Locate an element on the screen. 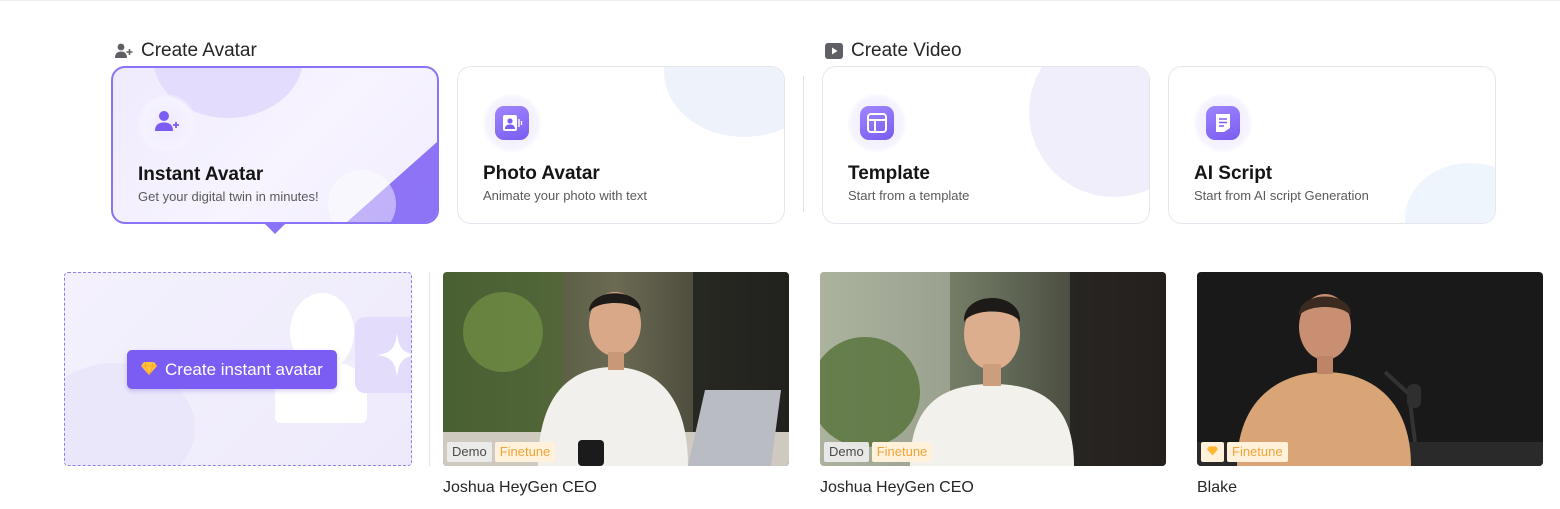  create-instant-avatar-box: Create instant avatar is located at coordinates (238, 369).